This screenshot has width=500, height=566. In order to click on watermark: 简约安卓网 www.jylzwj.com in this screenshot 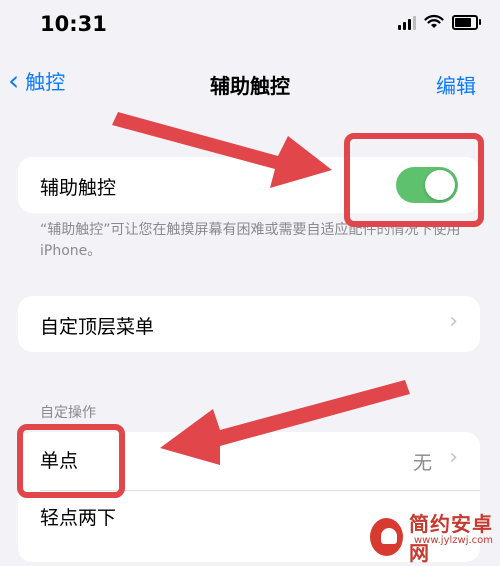, I will do `click(435, 537)`.